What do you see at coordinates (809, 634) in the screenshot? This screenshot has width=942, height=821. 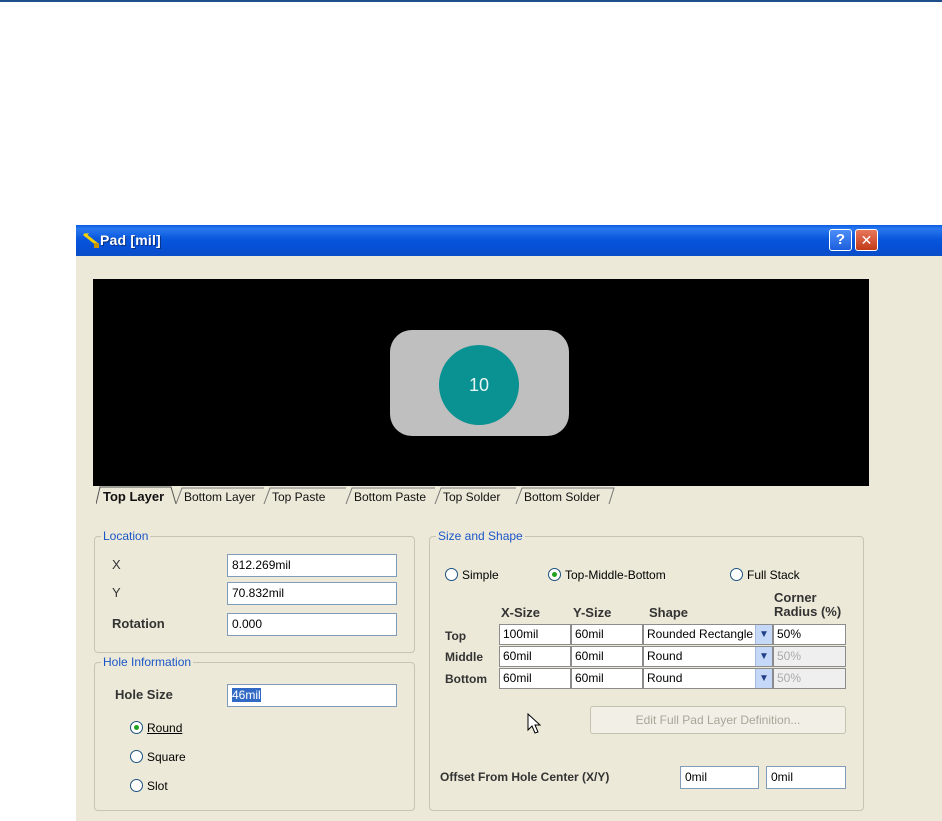 I see `top-corner-radius-cell: 50%` at bounding box center [809, 634].